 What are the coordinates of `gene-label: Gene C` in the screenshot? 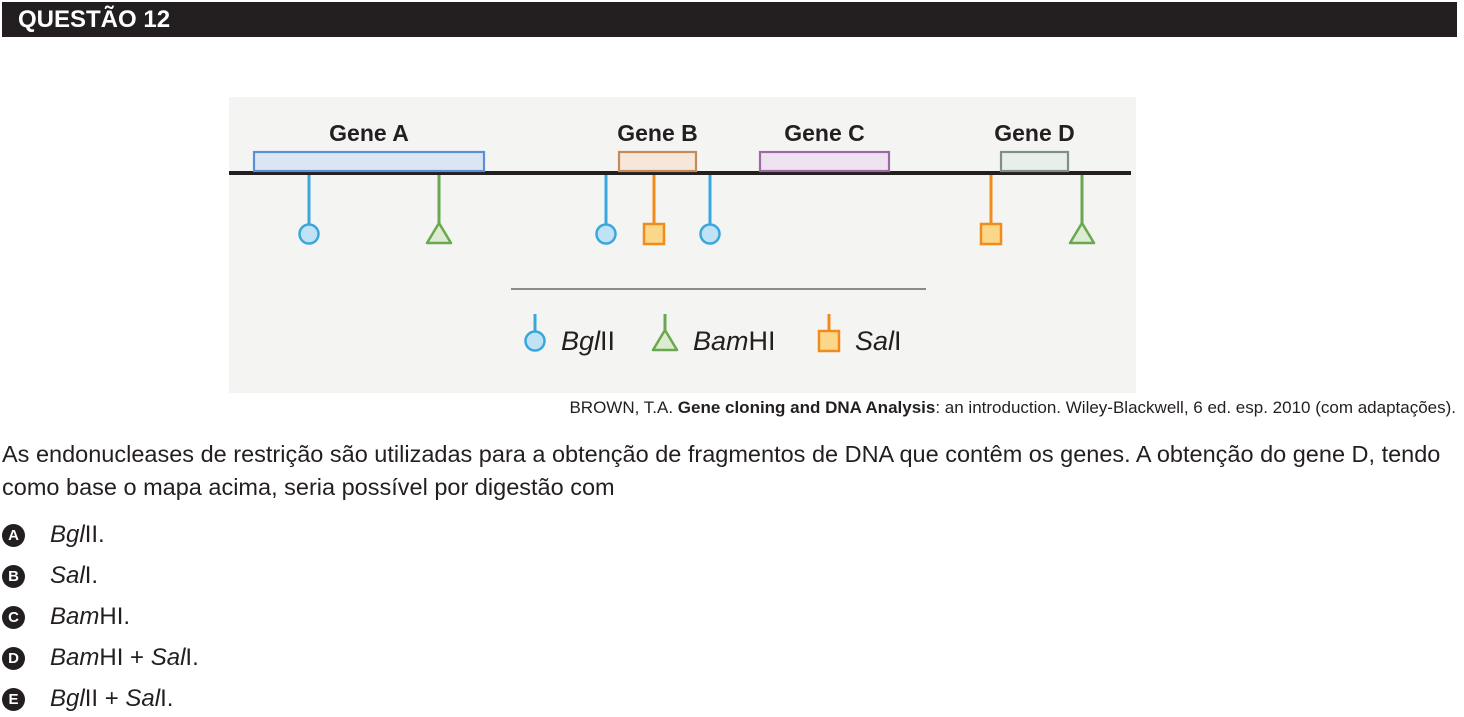 It's located at (824, 133).